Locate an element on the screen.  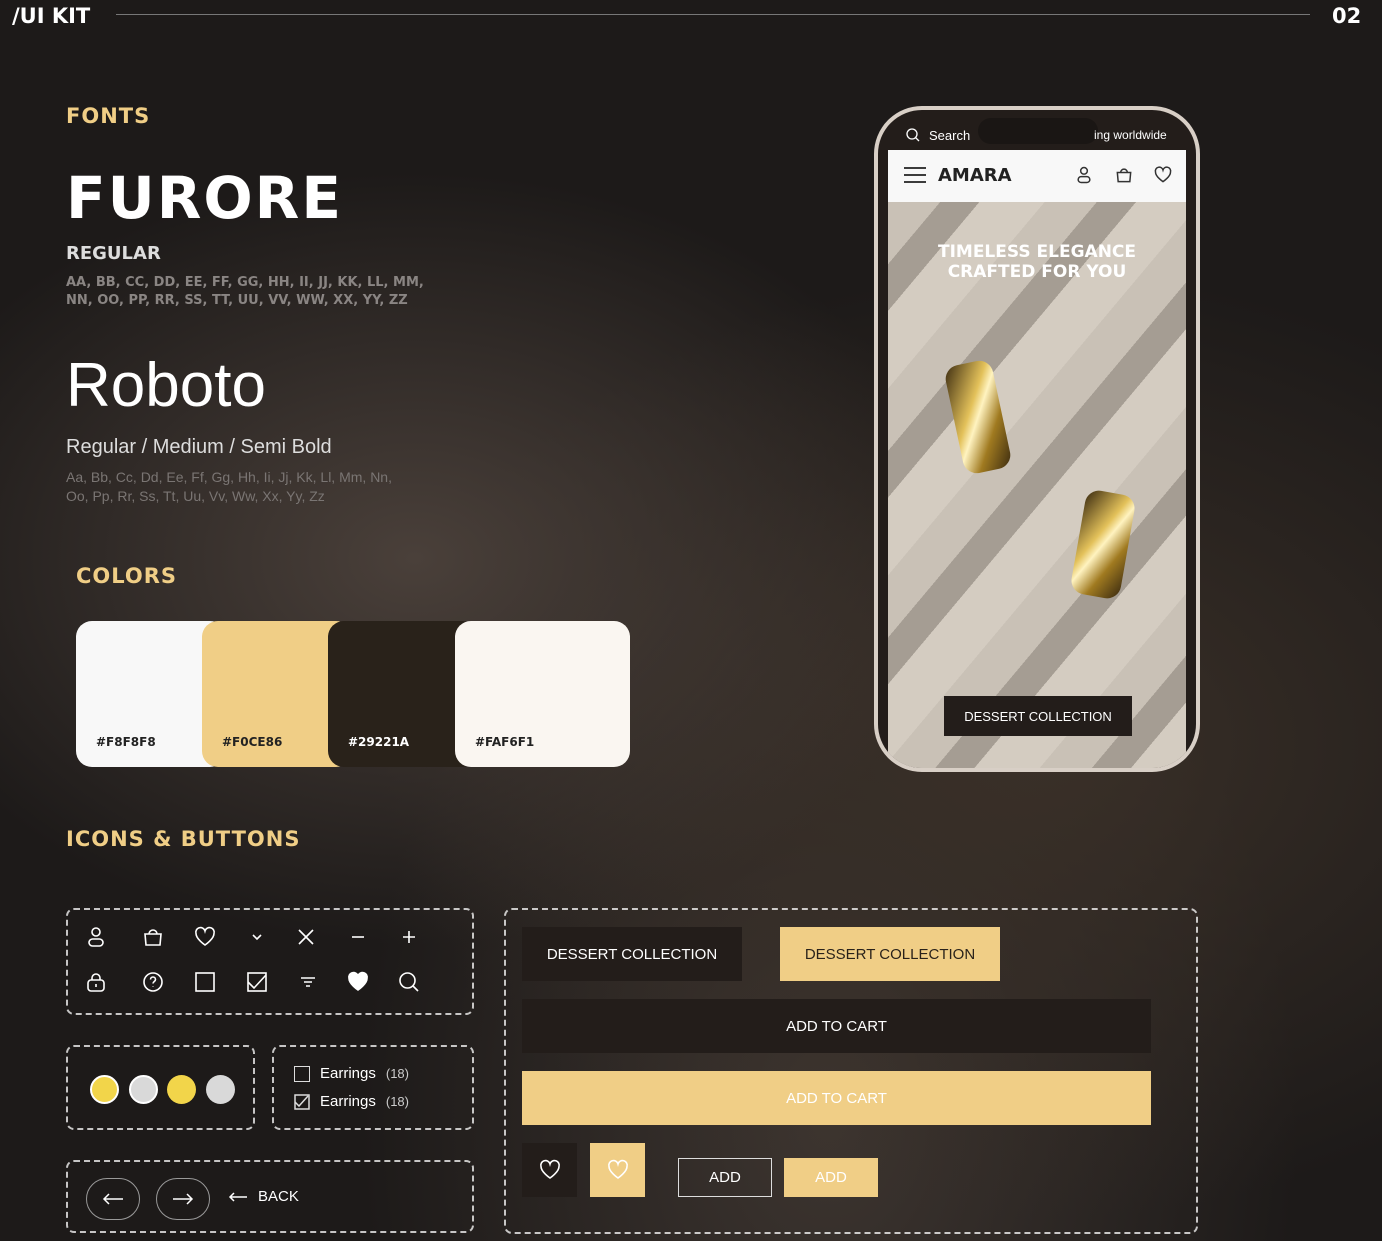
hero-heading: TIMELESS ELEGANCE CRAFTED FOR YOU is located at coordinates (1037, 262).